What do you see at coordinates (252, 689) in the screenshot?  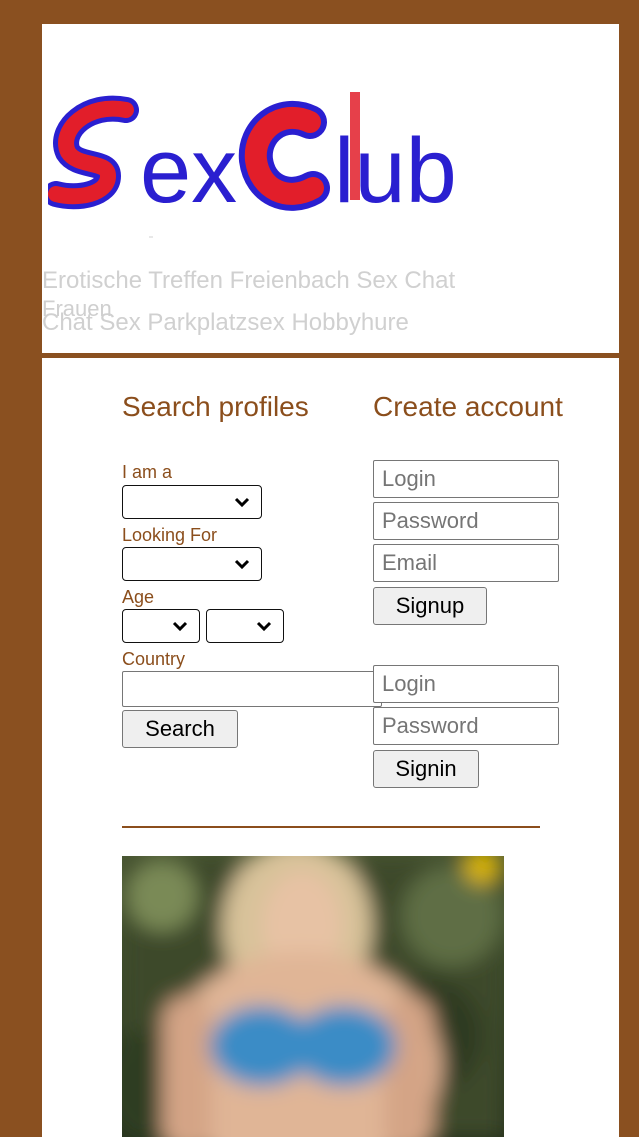 I see `country-input` at bounding box center [252, 689].